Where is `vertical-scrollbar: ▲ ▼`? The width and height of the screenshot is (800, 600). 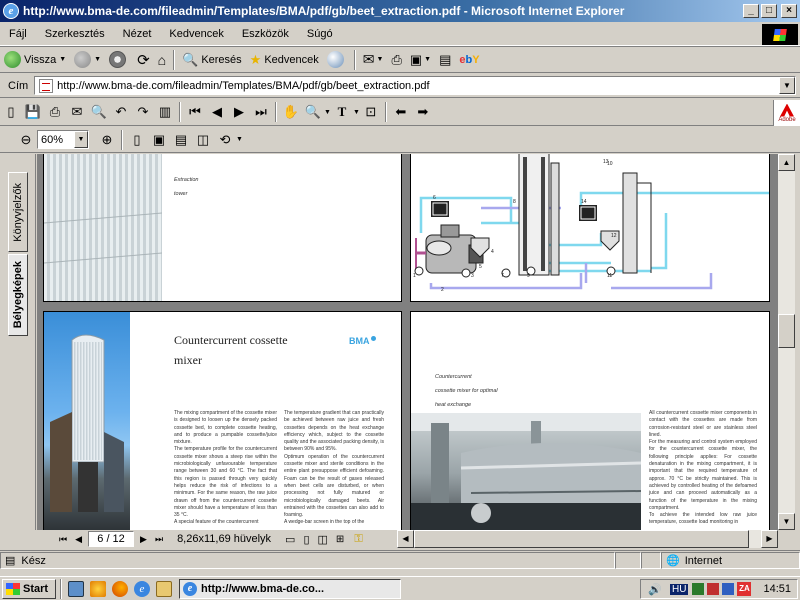 vertical-scrollbar: ▲ ▼ is located at coordinates (786, 342).